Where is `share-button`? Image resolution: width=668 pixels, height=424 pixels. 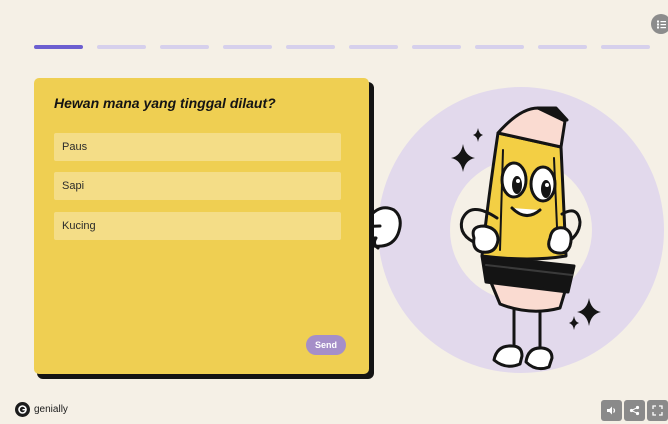
share-button is located at coordinates (634, 410).